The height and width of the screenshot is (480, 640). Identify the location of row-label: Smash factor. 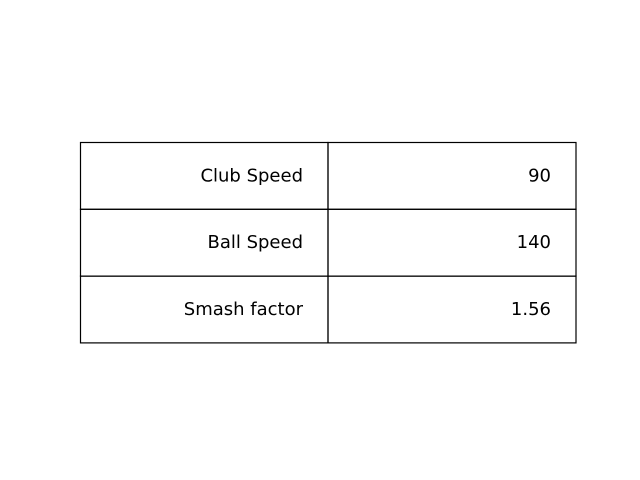
(244, 309).